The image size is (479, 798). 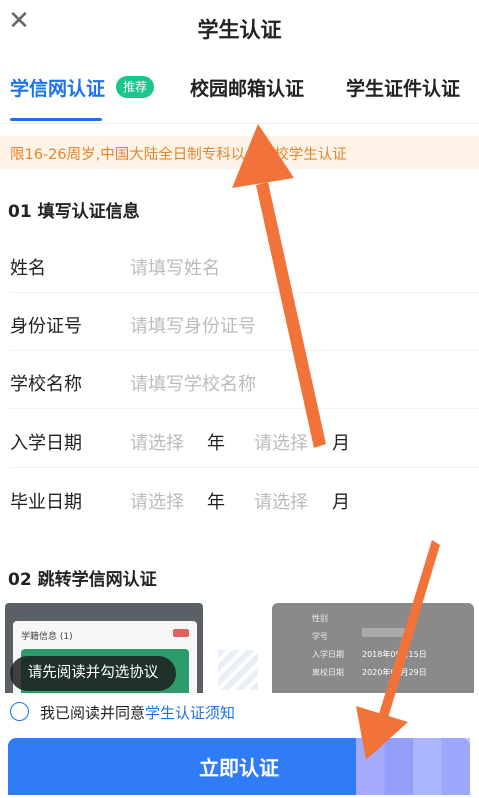 What do you see at coordinates (135, 87) in the screenshot?
I see `recommend-badge: 推荐` at bounding box center [135, 87].